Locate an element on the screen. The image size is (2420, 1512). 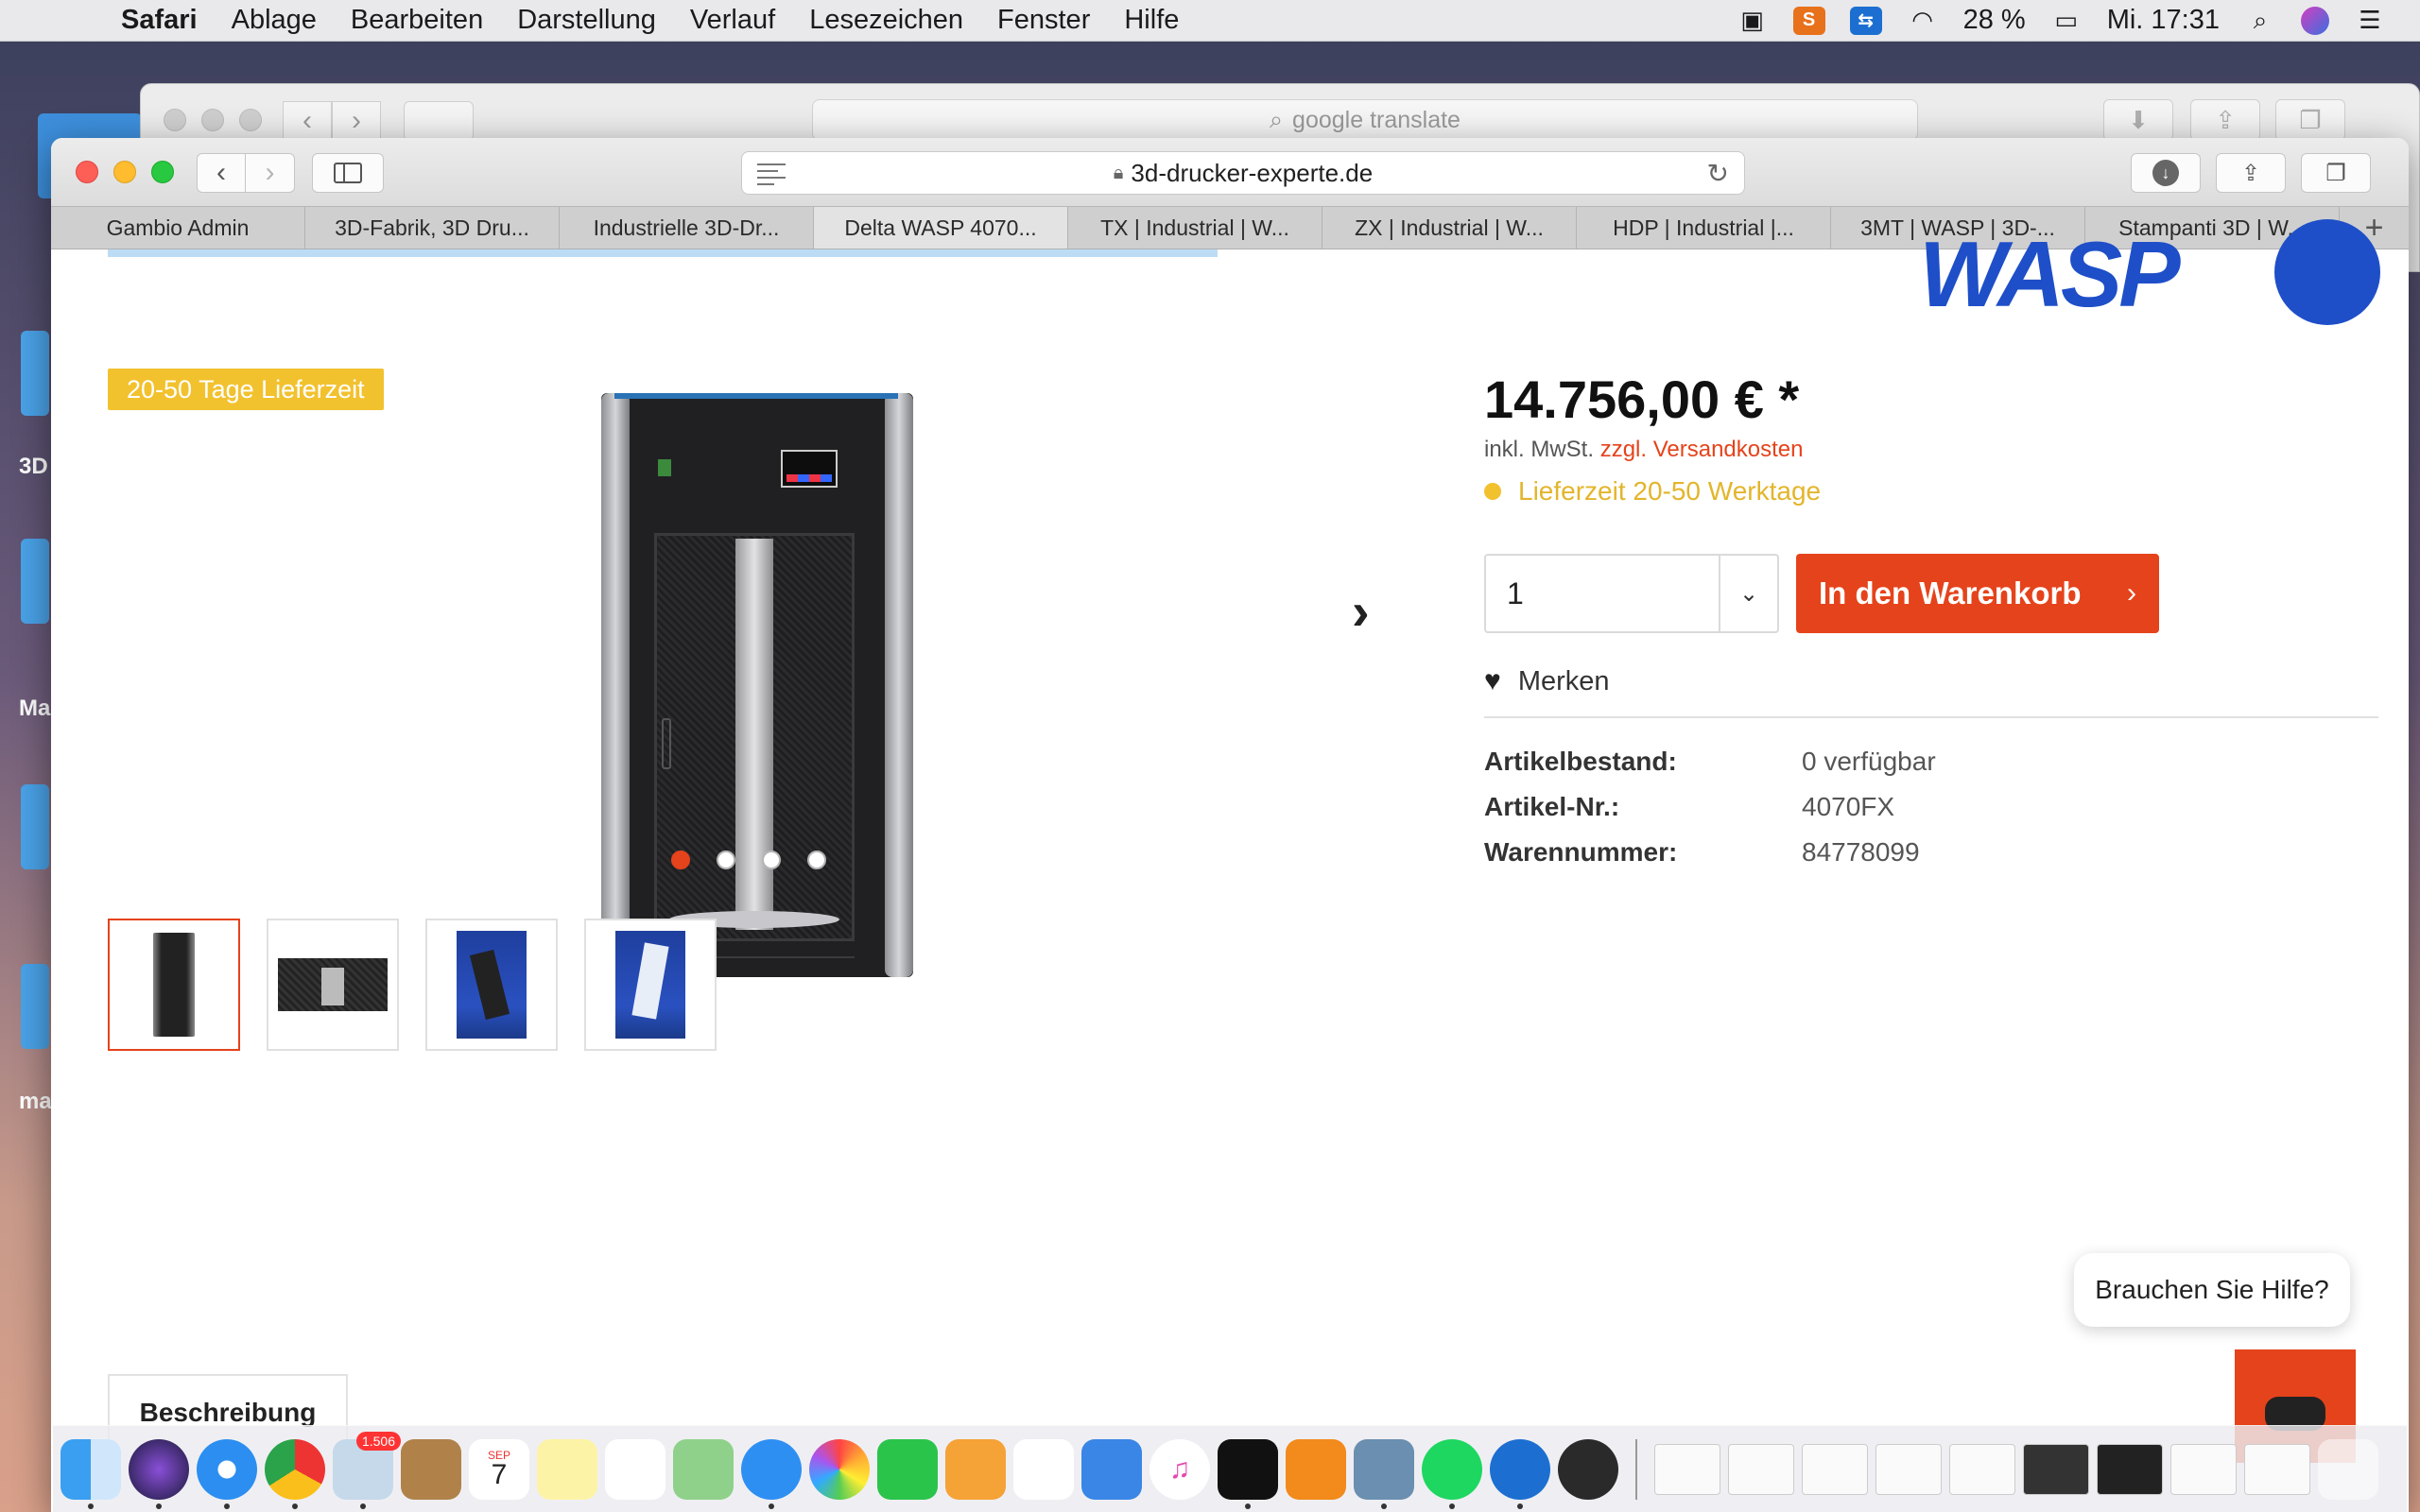
share-button: ⇪ is located at coordinates (2251, 173).